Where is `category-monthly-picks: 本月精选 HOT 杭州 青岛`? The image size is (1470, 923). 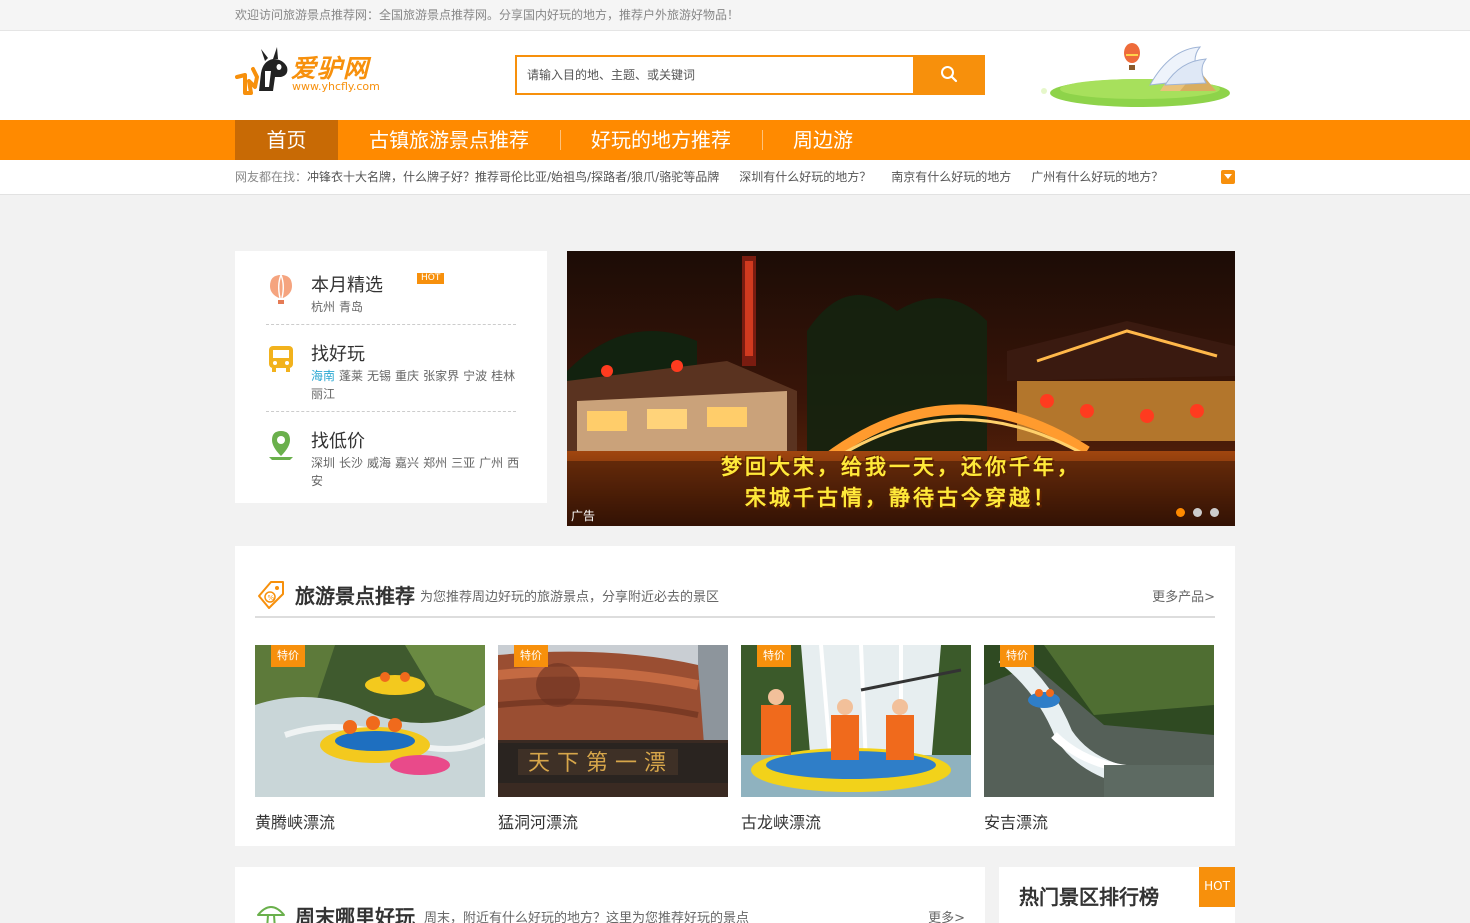
category-monthly-picks: 本月精选 HOT 杭州 青岛 is located at coordinates (391, 298).